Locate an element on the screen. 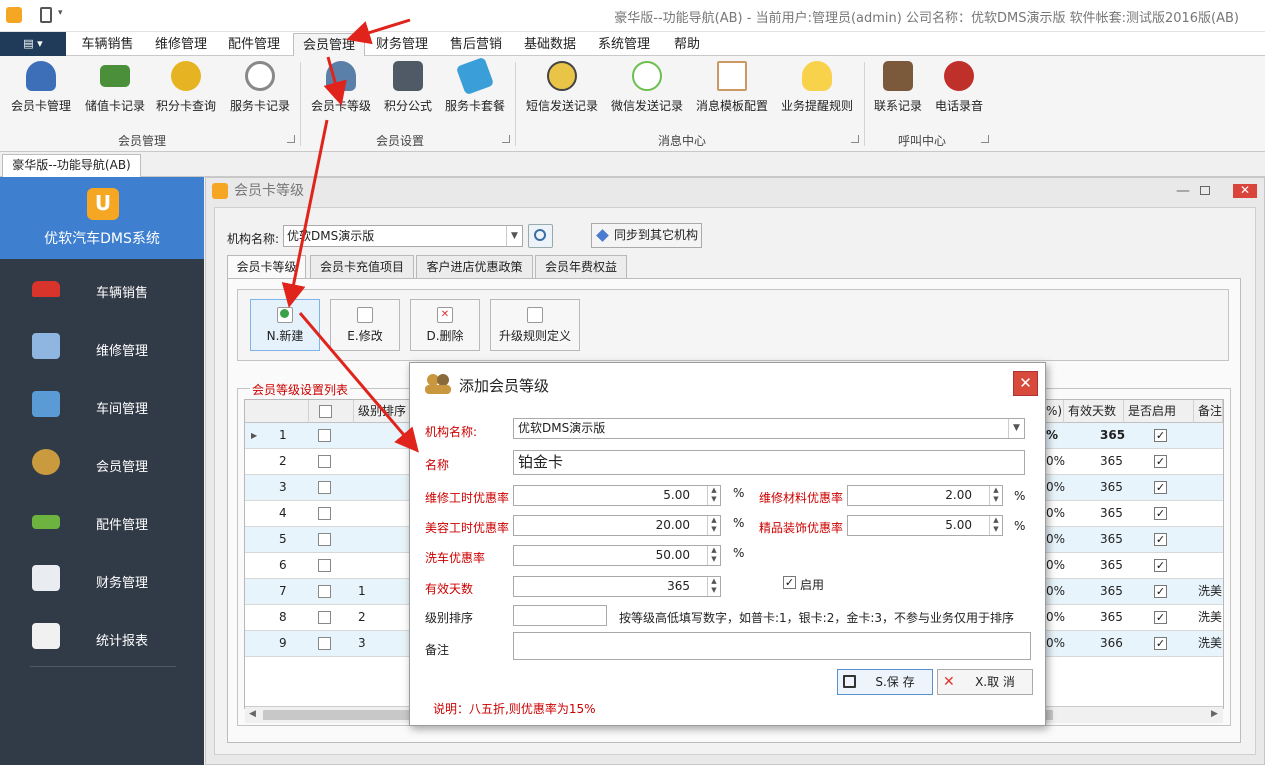 This screenshot has height=765, width=1265. tab-annual-fee: 会员年费权益 is located at coordinates (581, 267).